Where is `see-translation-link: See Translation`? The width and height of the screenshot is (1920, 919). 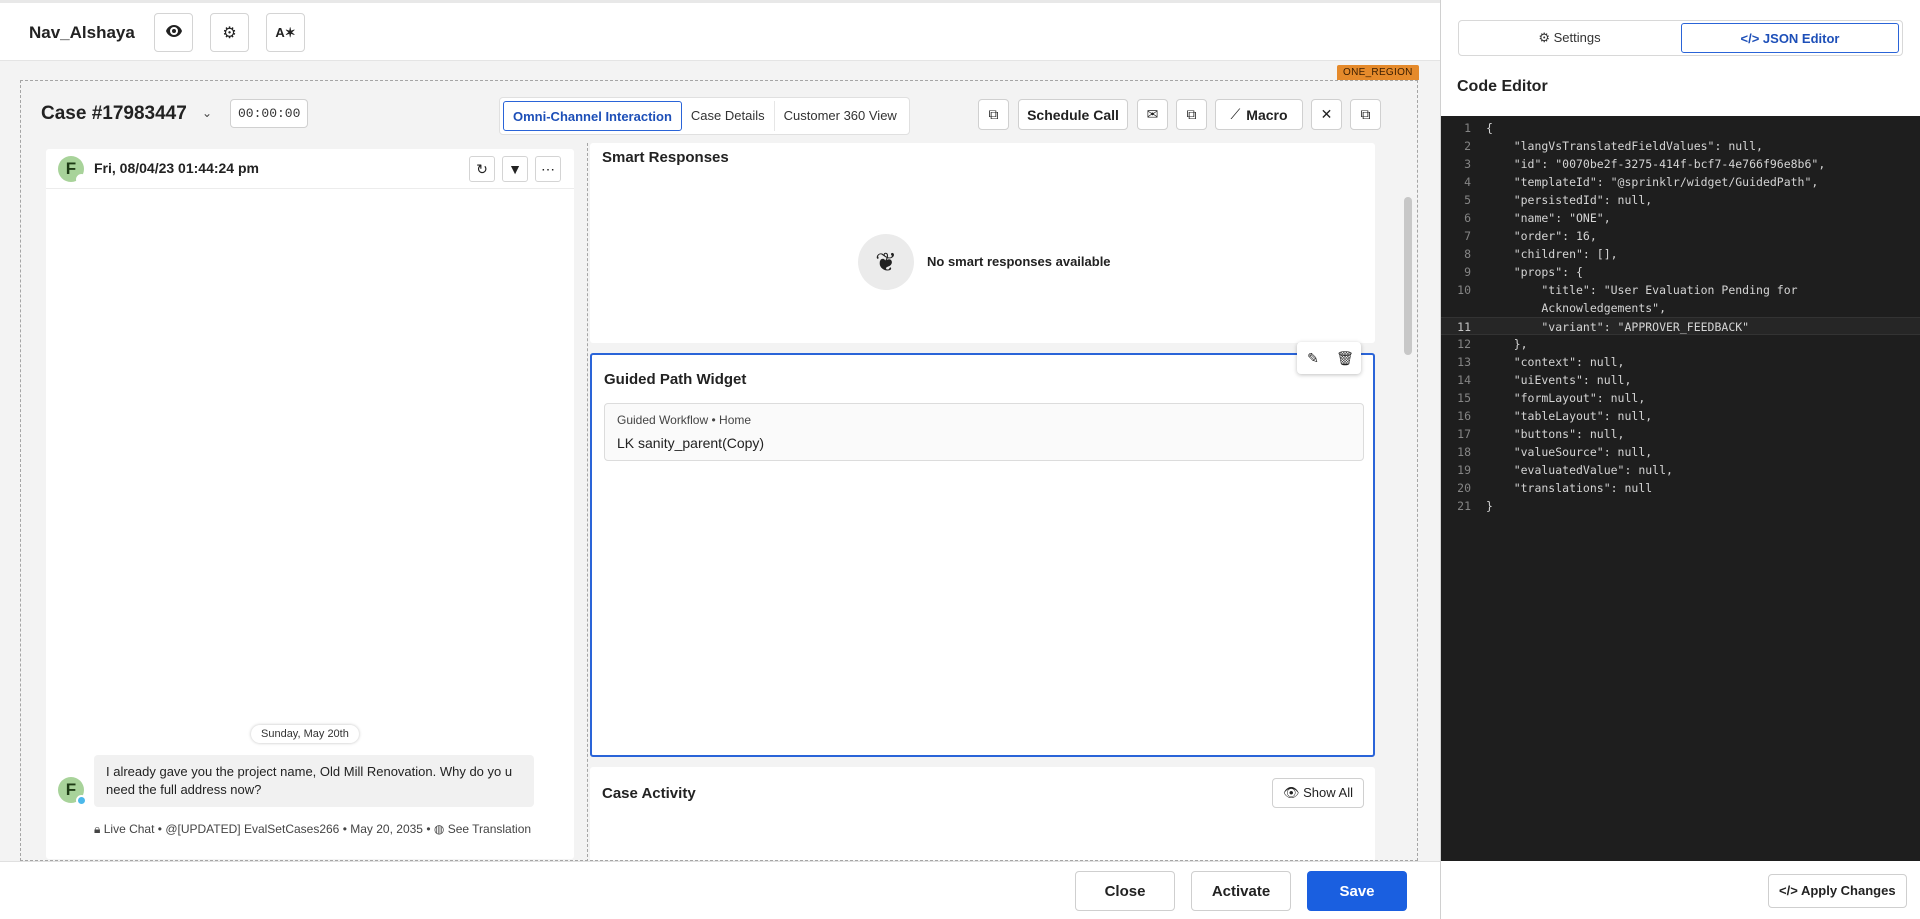 see-translation-link: See Translation is located at coordinates (489, 829).